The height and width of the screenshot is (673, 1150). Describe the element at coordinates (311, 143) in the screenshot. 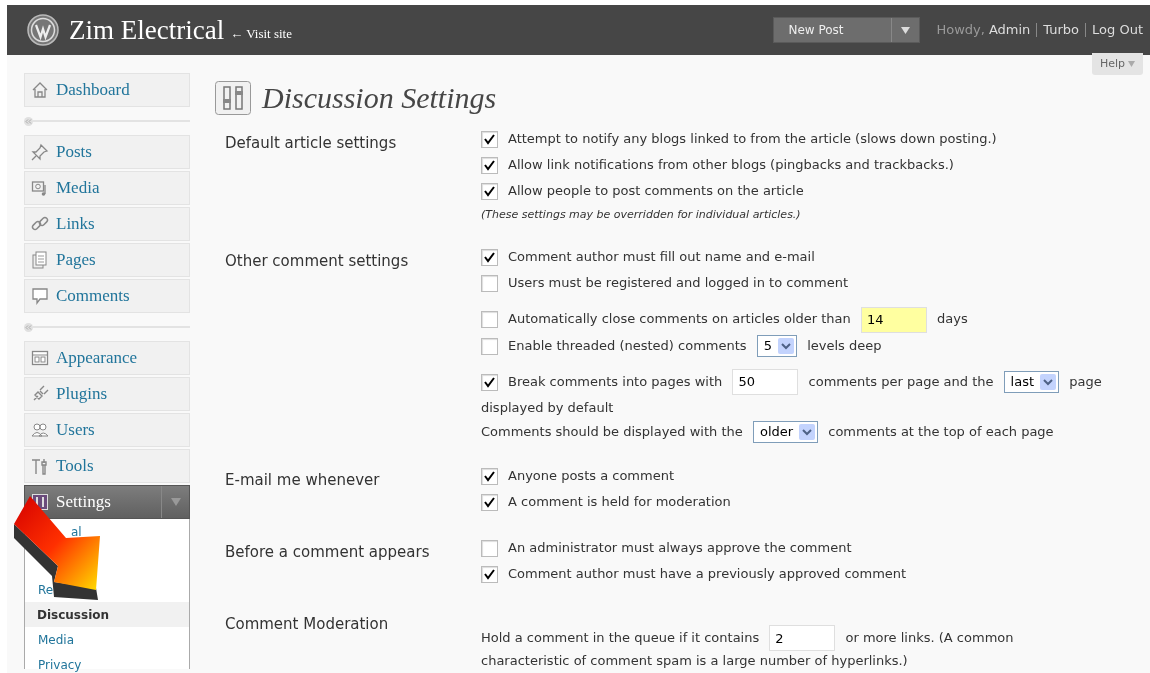

I see `section-label: Default article settings` at that location.